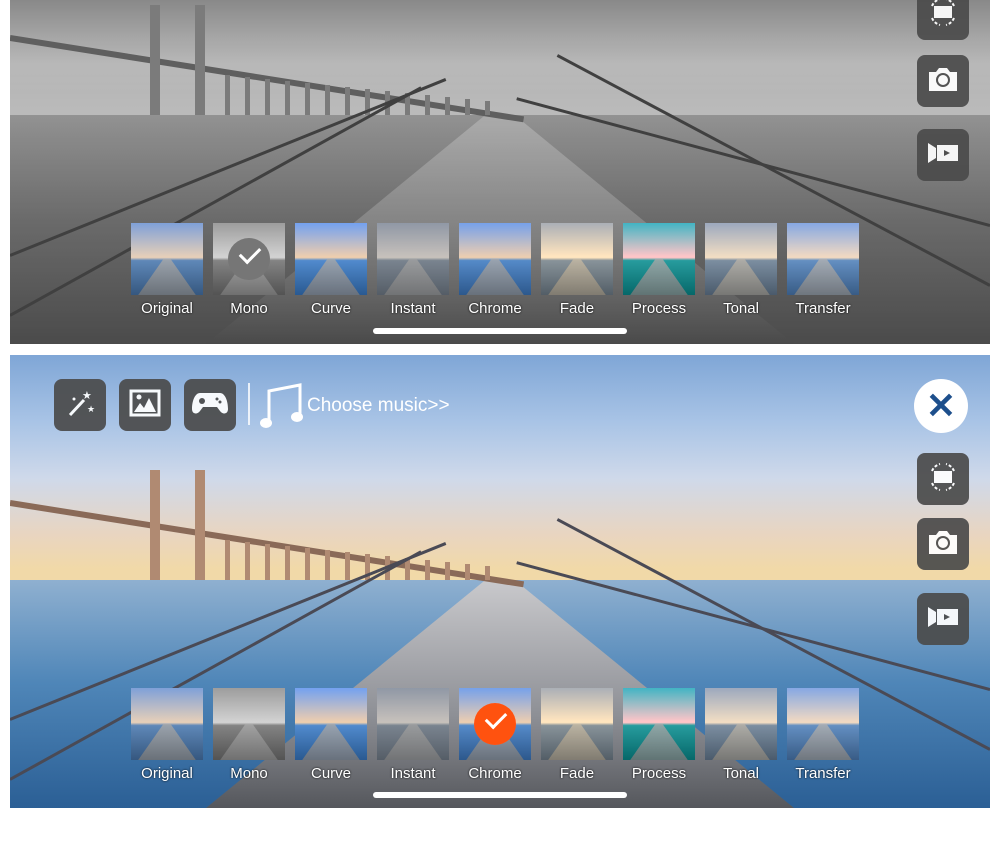 The image size is (1000, 848). What do you see at coordinates (378, 406) in the screenshot?
I see `choose-music-link: Choose music>>` at bounding box center [378, 406].